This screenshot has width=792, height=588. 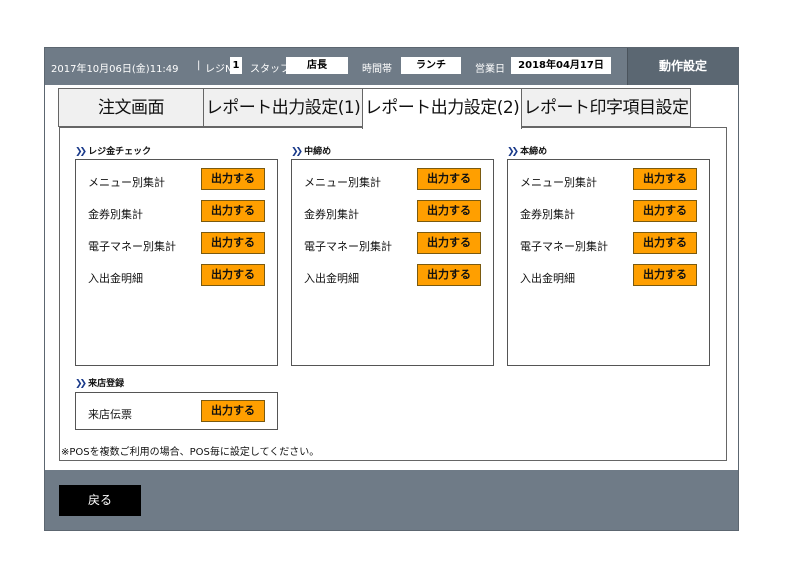 What do you see at coordinates (377, 69) in the screenshot?
I see `timeslot-label: 時間帯` at bounding box center [377, 69].